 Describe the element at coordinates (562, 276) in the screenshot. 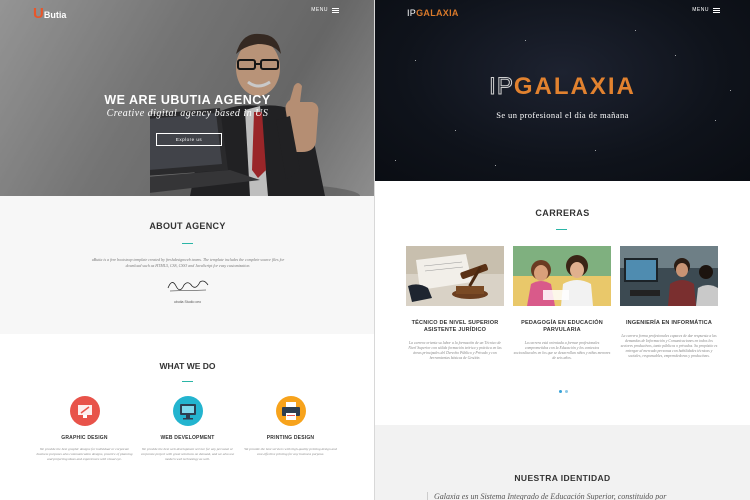

I see `teacher-children-image` at that location.